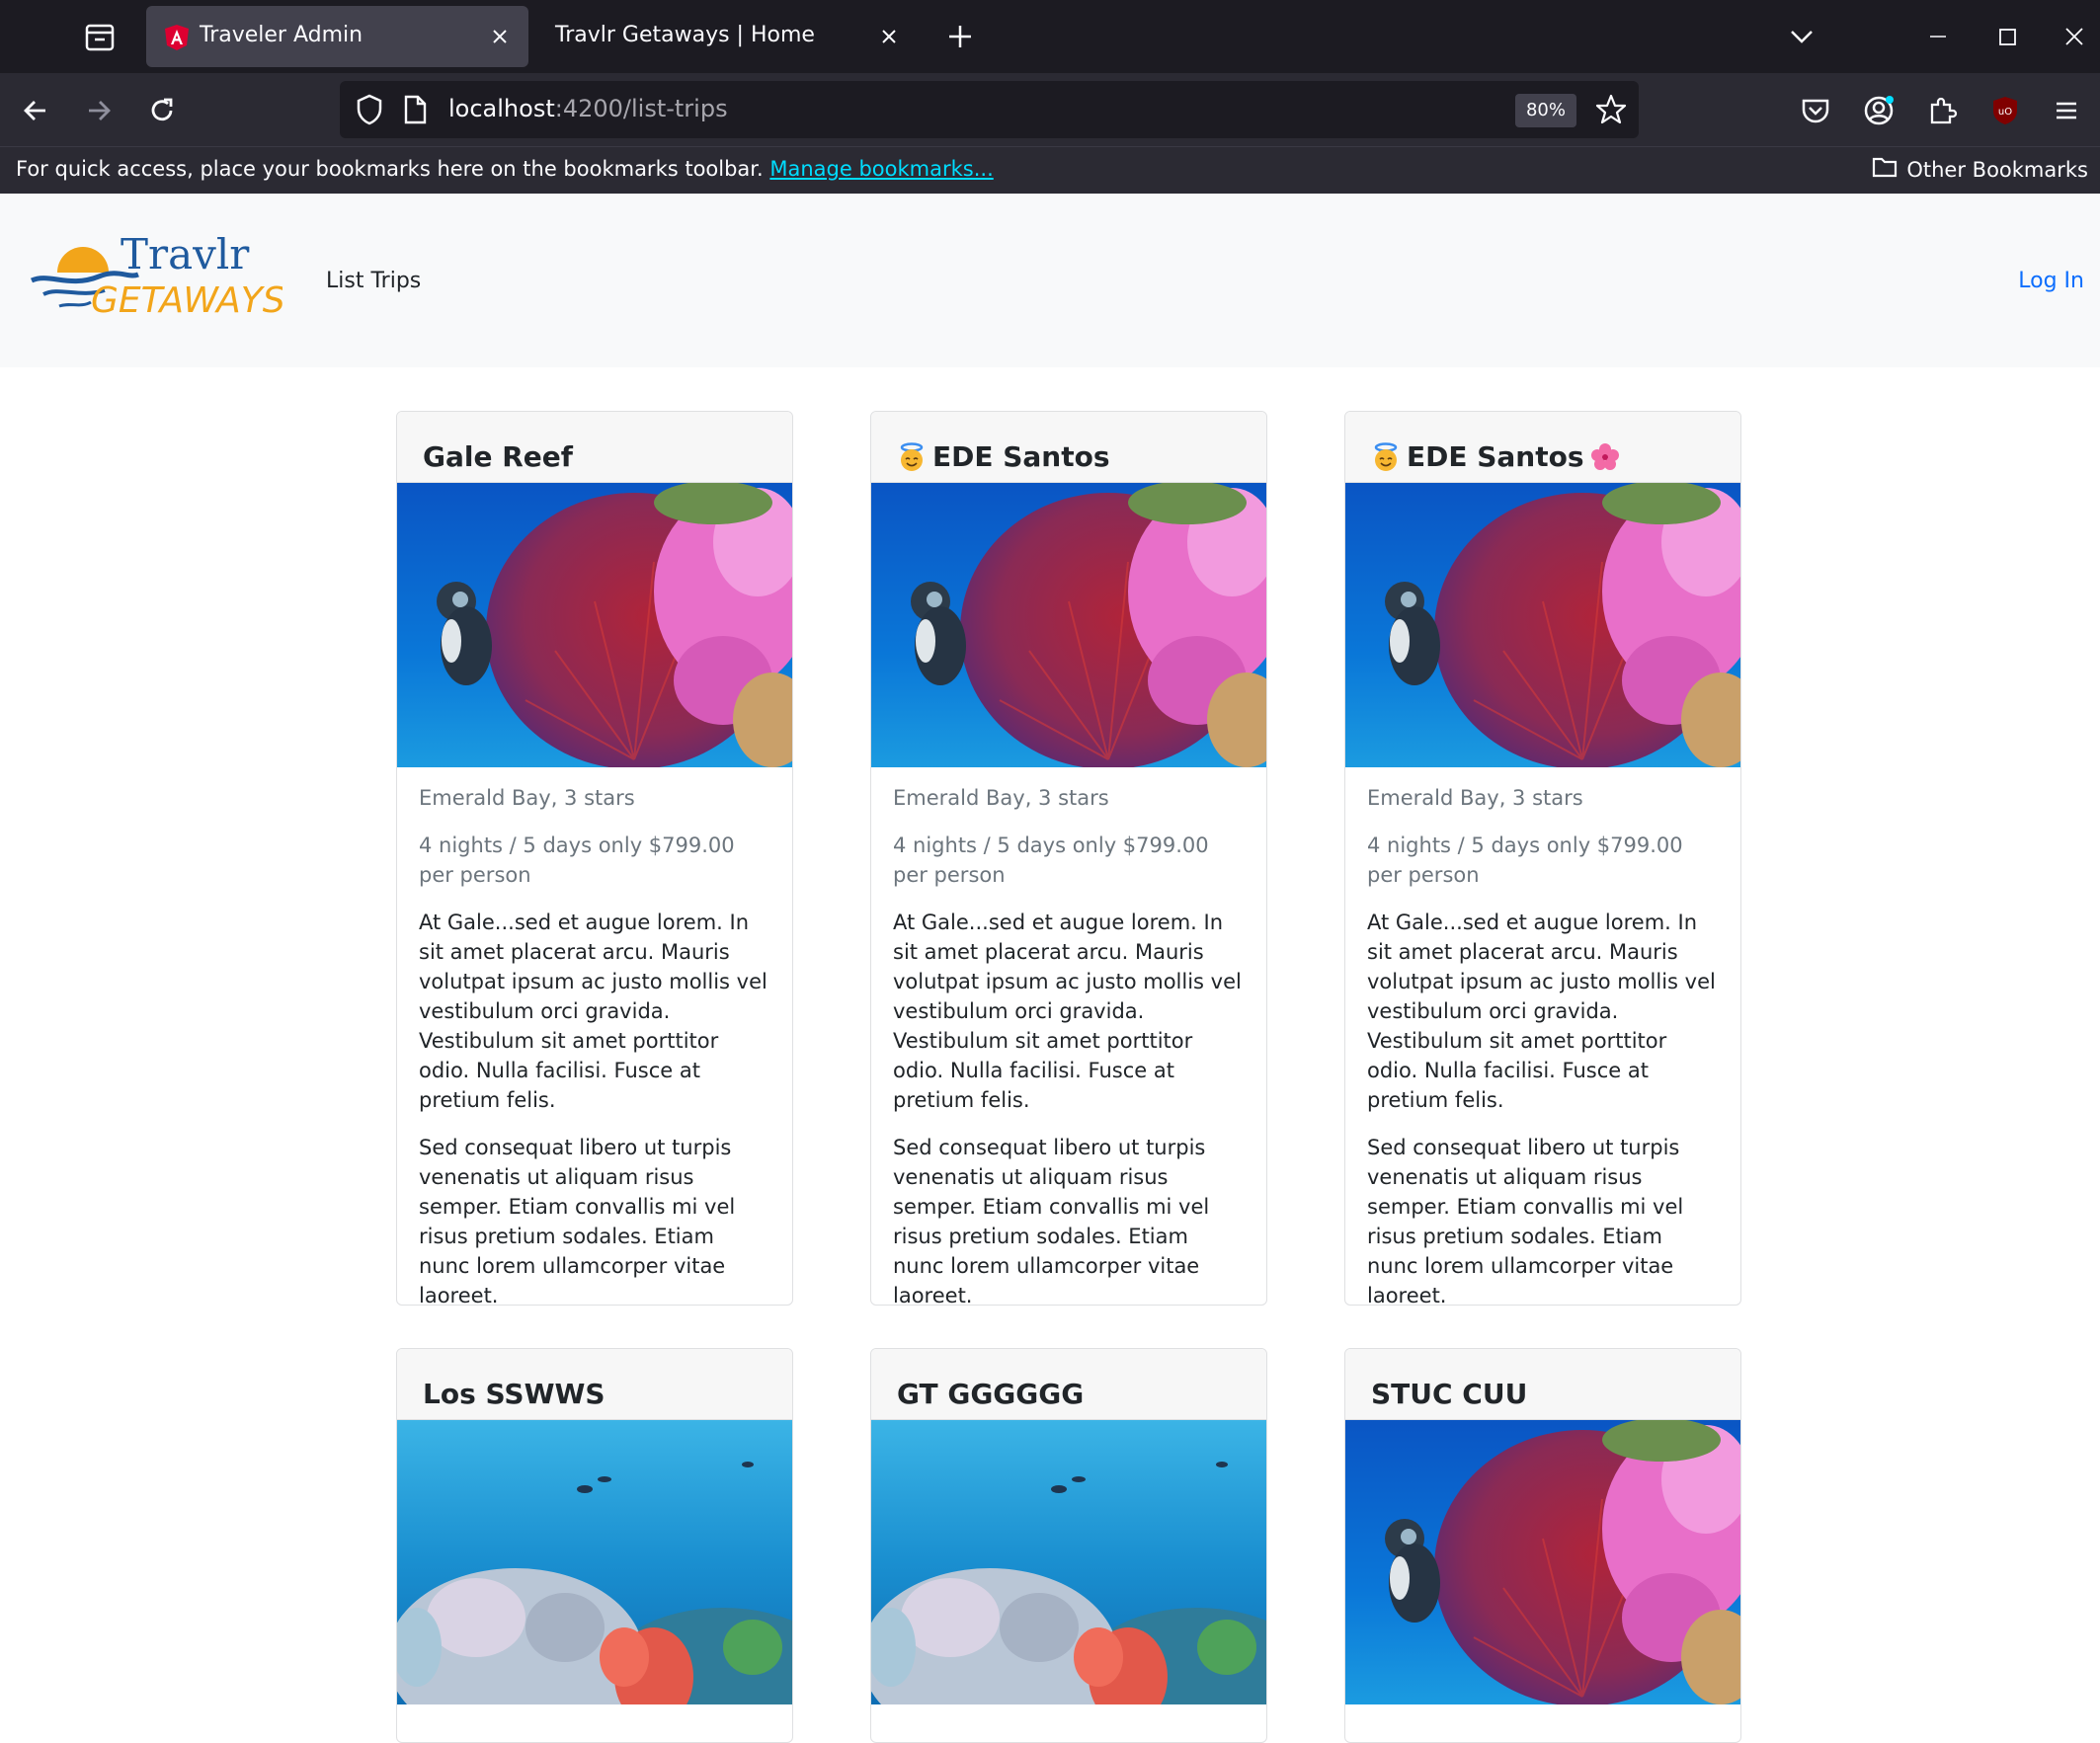 The image size is (2100, 1743). I want to click on forward-arrow-icon, so click(99, 110).